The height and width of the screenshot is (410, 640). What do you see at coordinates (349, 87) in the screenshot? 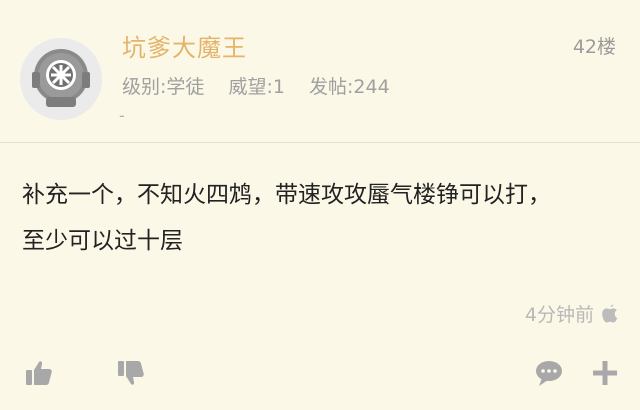
I see `user-post-count: 发帖:244` at bounding box center [349, 87].